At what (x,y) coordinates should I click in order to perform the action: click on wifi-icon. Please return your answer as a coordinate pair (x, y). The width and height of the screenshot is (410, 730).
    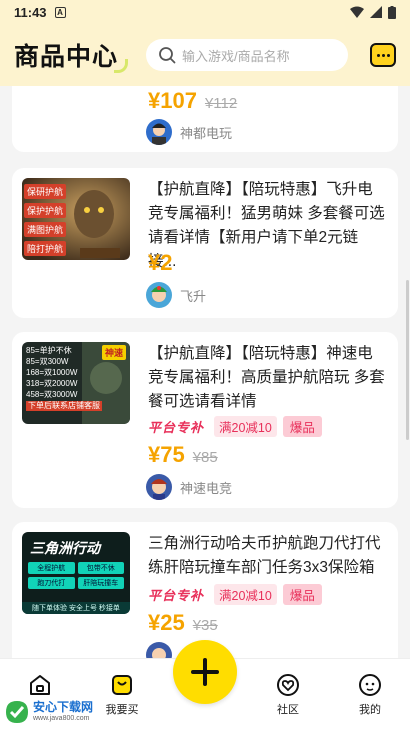
    Looking at the image, I should click on (357, 12).